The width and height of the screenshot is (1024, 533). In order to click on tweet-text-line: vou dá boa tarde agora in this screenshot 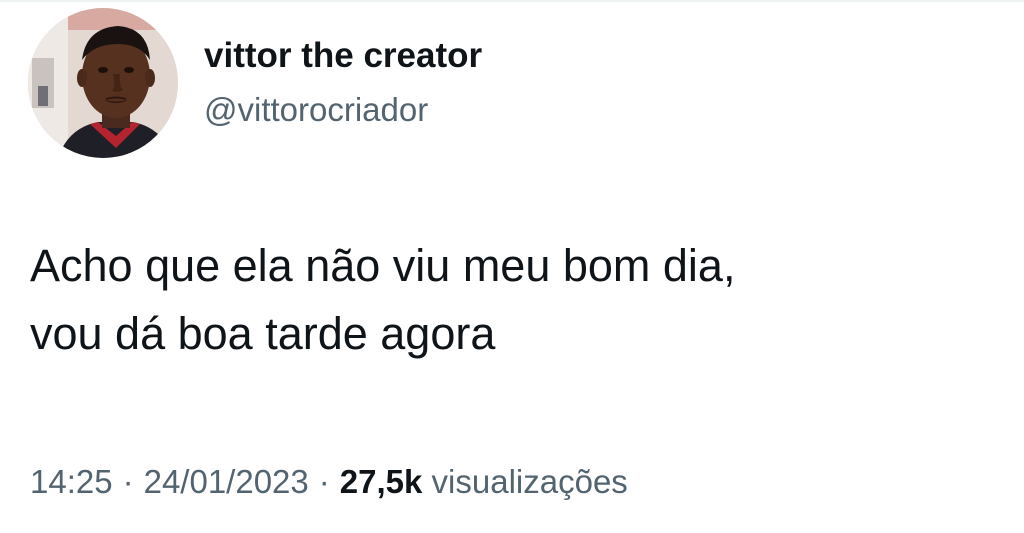, I will do `click(263, 333)`.